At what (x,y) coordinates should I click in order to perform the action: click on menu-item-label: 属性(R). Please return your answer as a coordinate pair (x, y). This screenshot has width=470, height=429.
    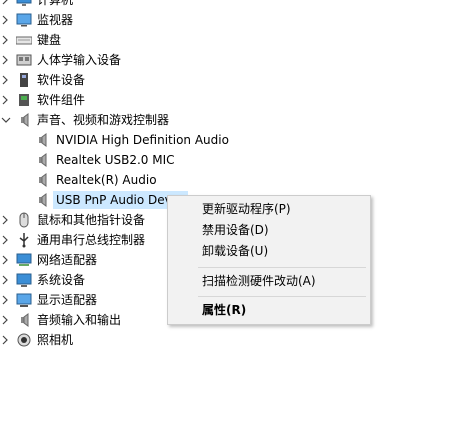
    Looking at the image, I should click on (224, 310).